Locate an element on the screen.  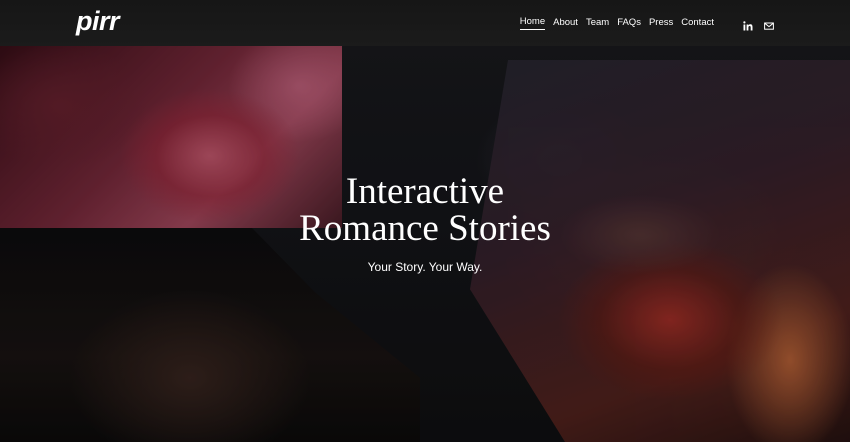
email-icon is located at coordinates (769, 24).